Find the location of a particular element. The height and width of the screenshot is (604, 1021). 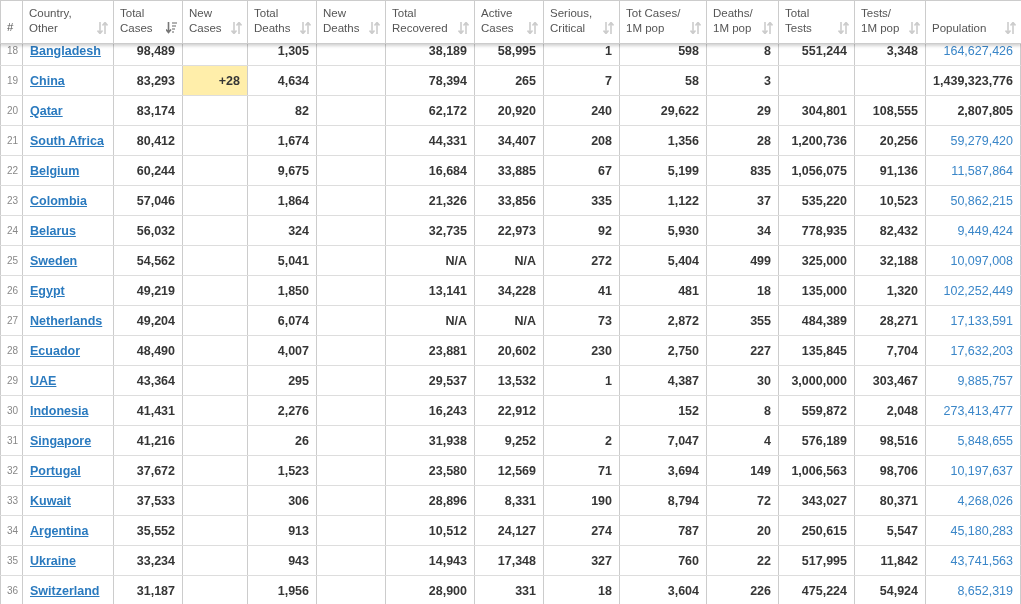

column-header: Total Recovered is located at coordinates (420, 21).